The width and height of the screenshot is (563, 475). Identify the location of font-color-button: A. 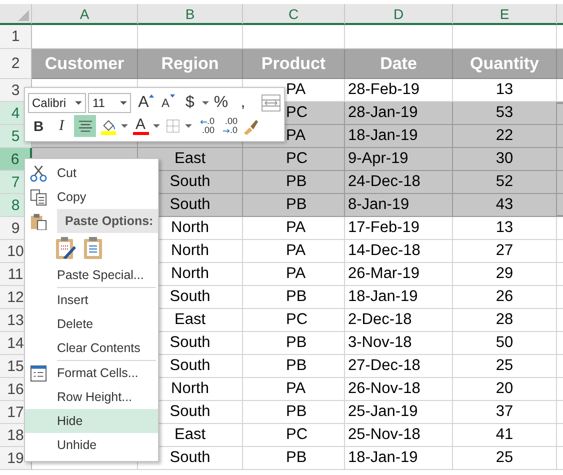
(140, 126).